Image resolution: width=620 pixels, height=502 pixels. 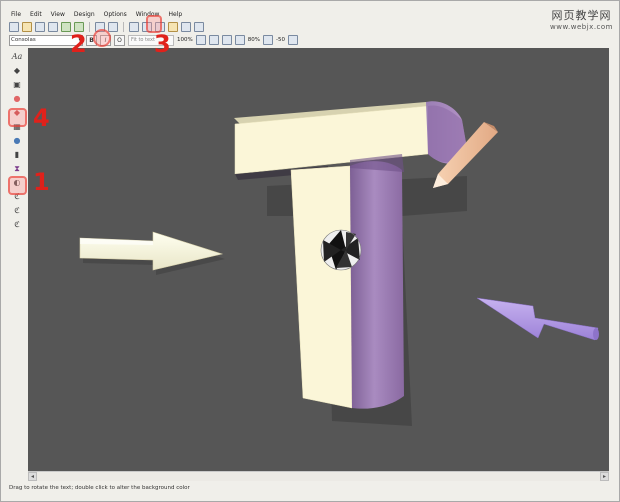 I want to click on effect-c-icon: ℭ, so click(x=17, y=224).